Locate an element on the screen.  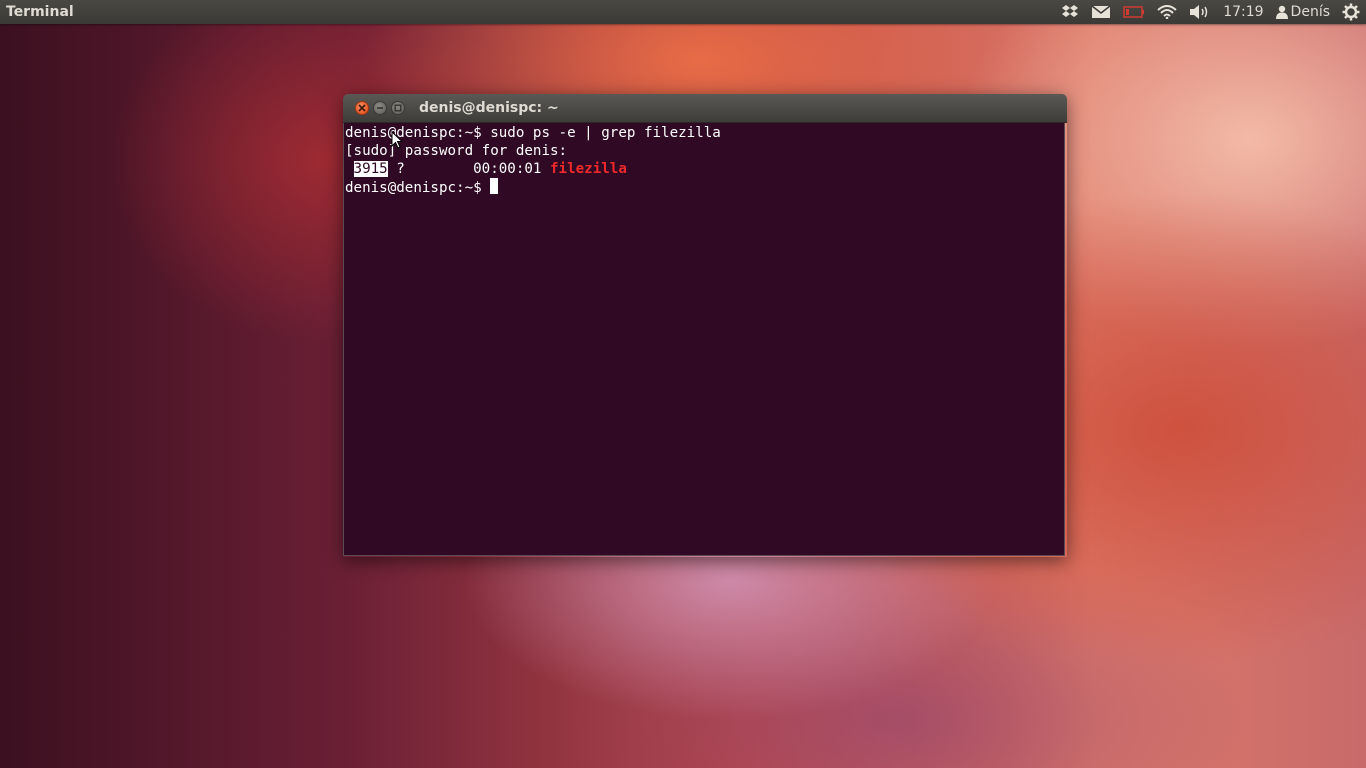
window-title: denis@denispc: ~ is located at coordinates (489, 108).